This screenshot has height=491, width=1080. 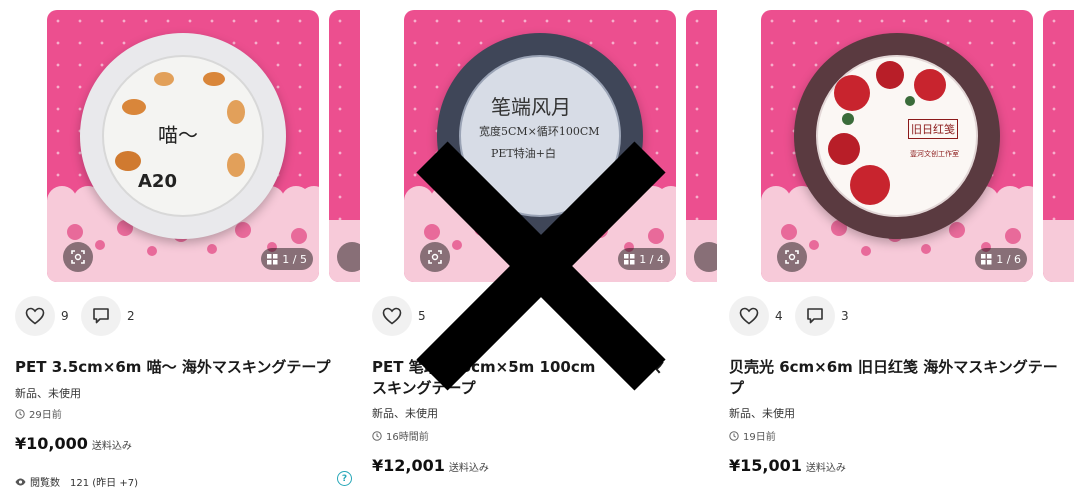 What do you see at coordinates (845, 316) in the screenshot?
I see `comment-count: 3` at bounding box center [845, 316].